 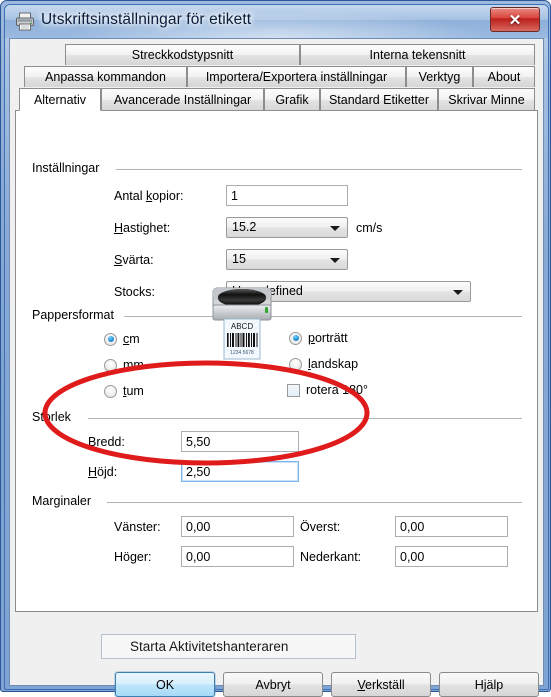 I want to click on radio-orientation-landskap: landskap, so click(x=323, y=364).